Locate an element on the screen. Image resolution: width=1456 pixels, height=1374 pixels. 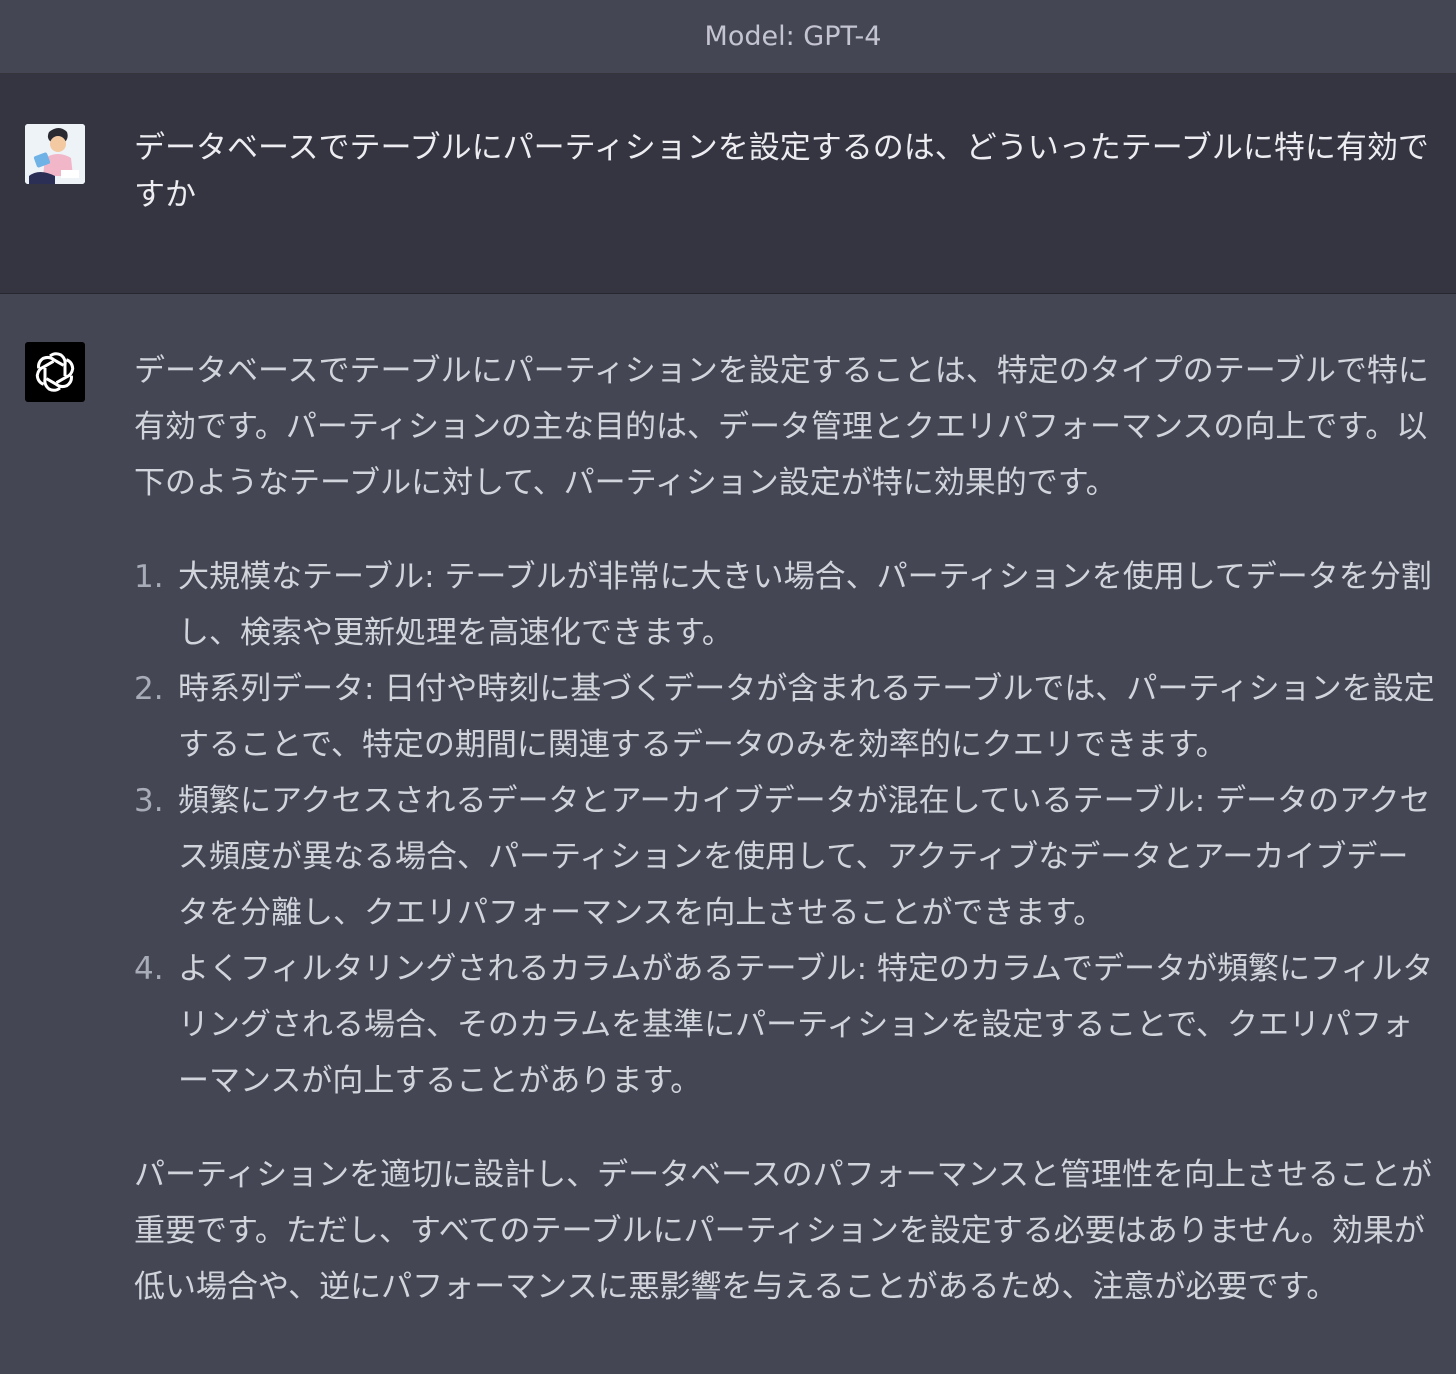
assistant-avatar is located at coordinates (55, 372).